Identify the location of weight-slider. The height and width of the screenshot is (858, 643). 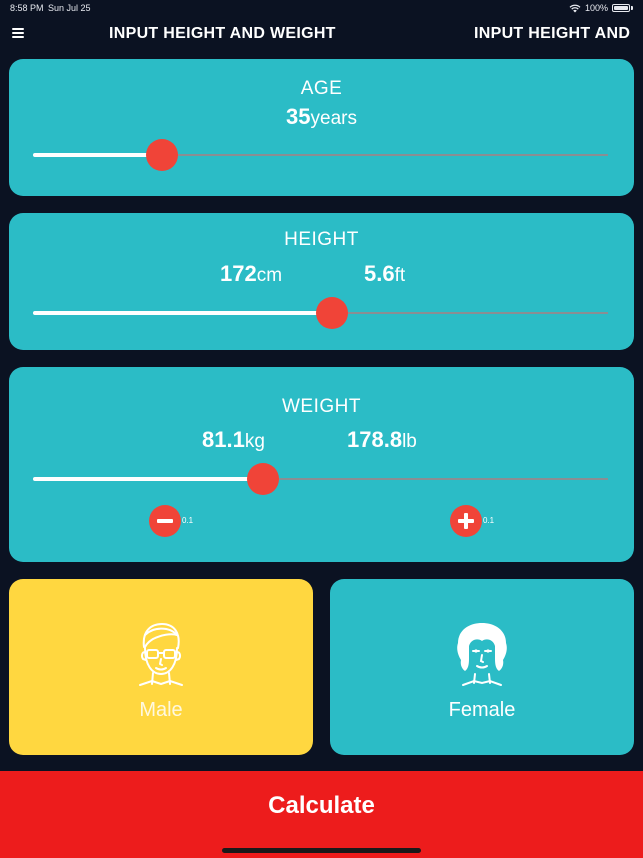
(320, 479).